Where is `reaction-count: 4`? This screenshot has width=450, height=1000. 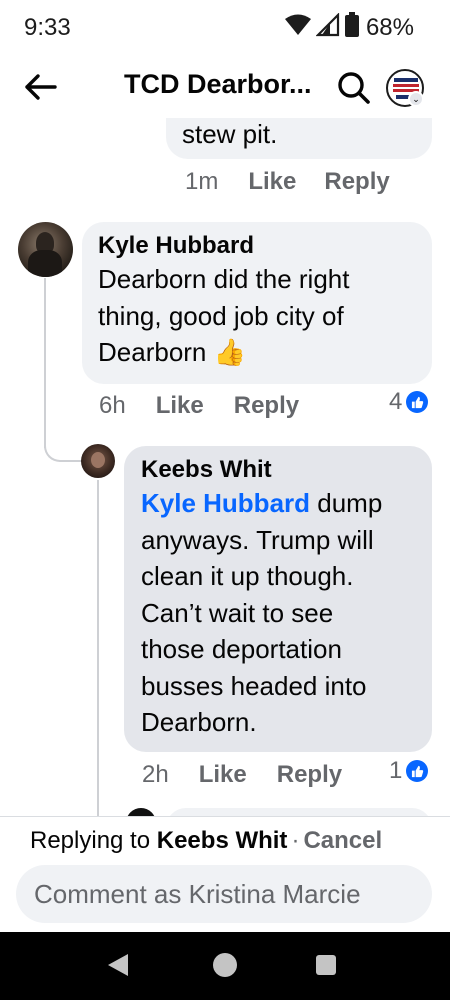
reaction-count: 4 is located at coordinates (396, 401).